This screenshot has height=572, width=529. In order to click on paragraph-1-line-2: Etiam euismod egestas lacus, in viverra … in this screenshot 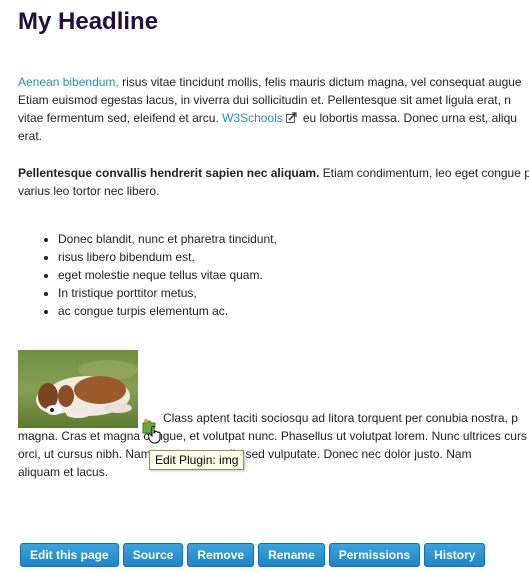, I will do `click(264, 100)`.